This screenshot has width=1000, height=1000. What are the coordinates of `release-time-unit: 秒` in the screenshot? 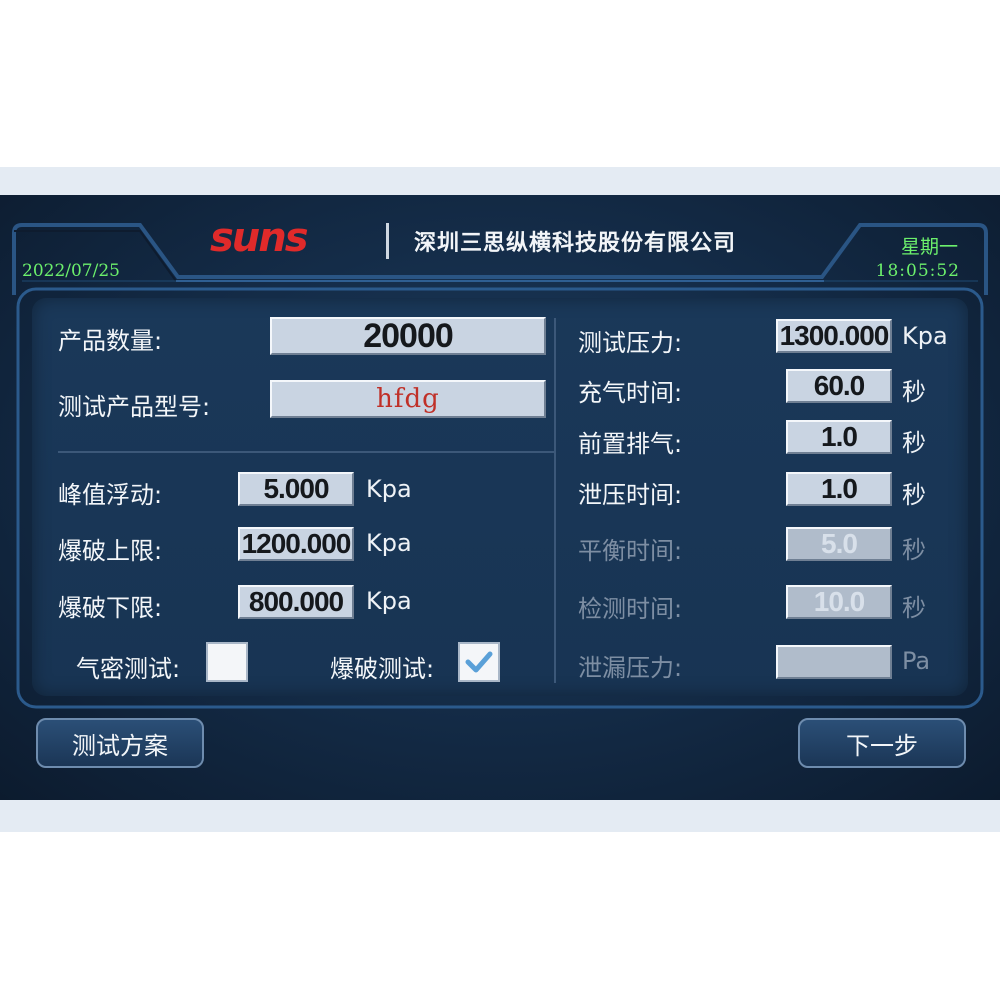 It's located at (914, 495).